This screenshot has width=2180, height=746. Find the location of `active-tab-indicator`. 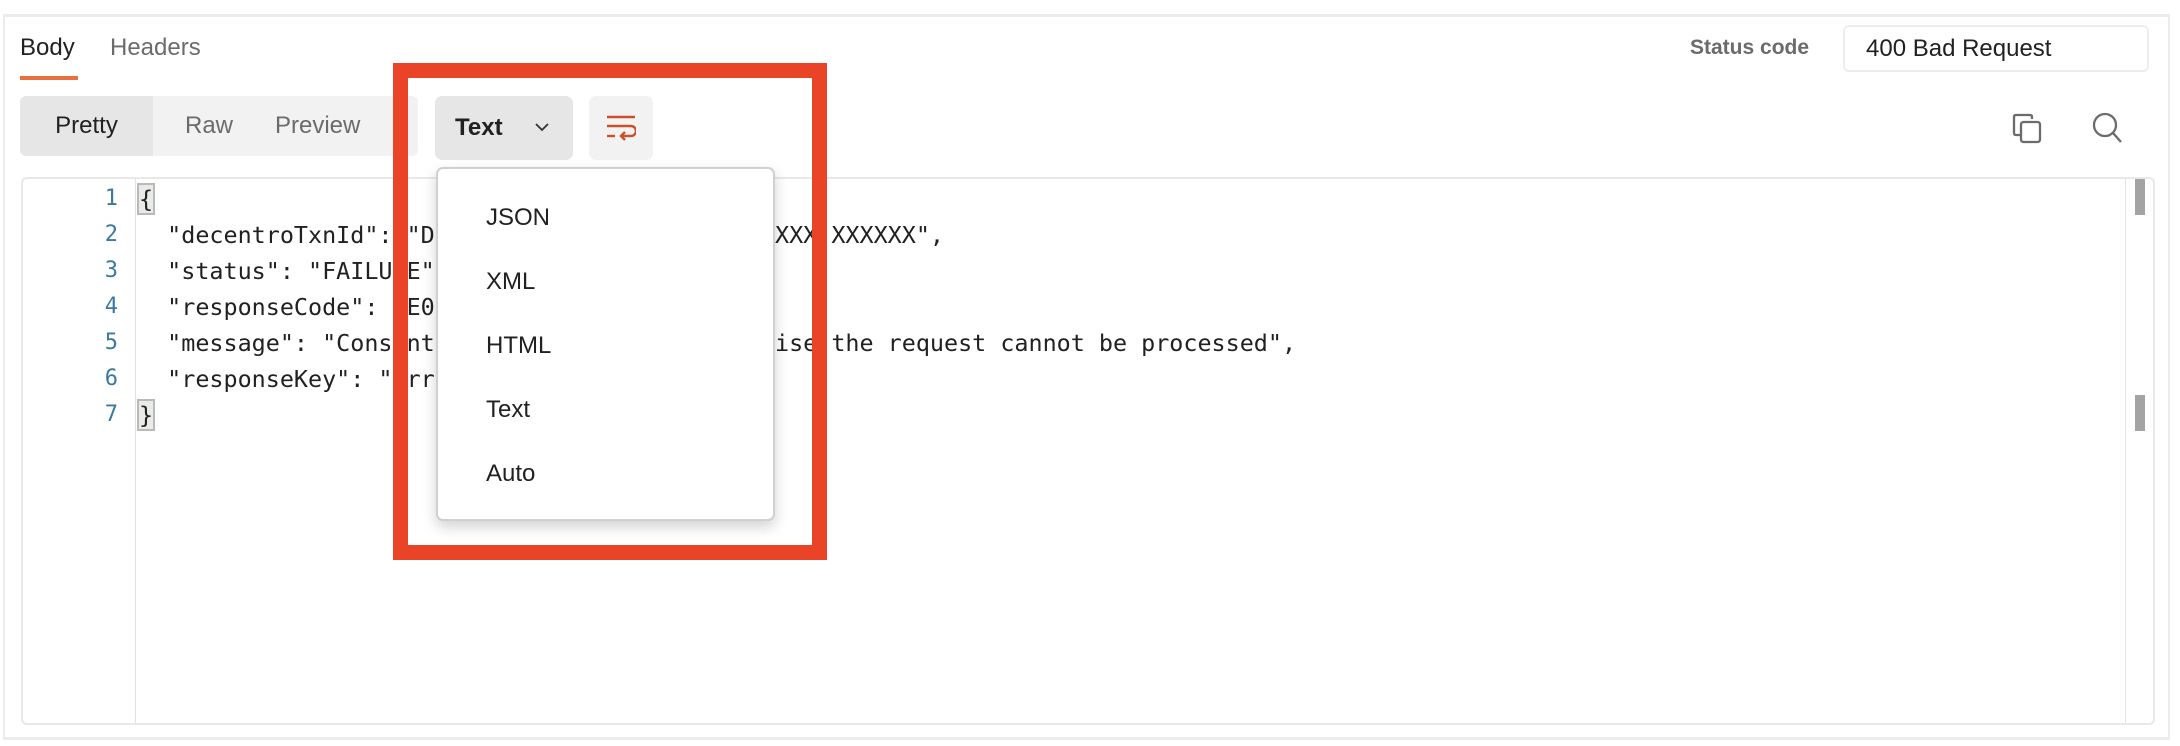

active-tab-indicator is located at coordinates (49, 78).